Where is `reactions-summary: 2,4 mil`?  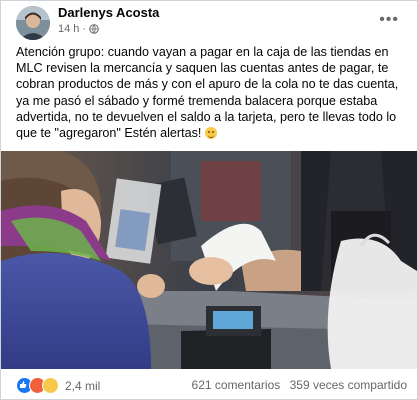
reactions-summary: 2,4 mil is located at coordinates (58, 385).